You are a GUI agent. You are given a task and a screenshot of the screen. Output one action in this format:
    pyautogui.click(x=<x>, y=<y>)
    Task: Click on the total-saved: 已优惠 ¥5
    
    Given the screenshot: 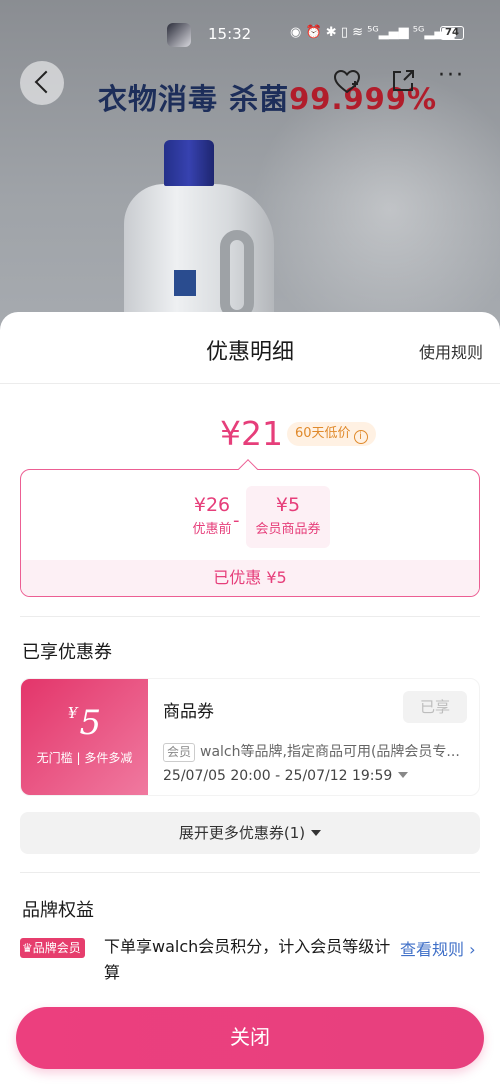 What is the action you would take?
    pyautogui.click(x=250, y=578)
    